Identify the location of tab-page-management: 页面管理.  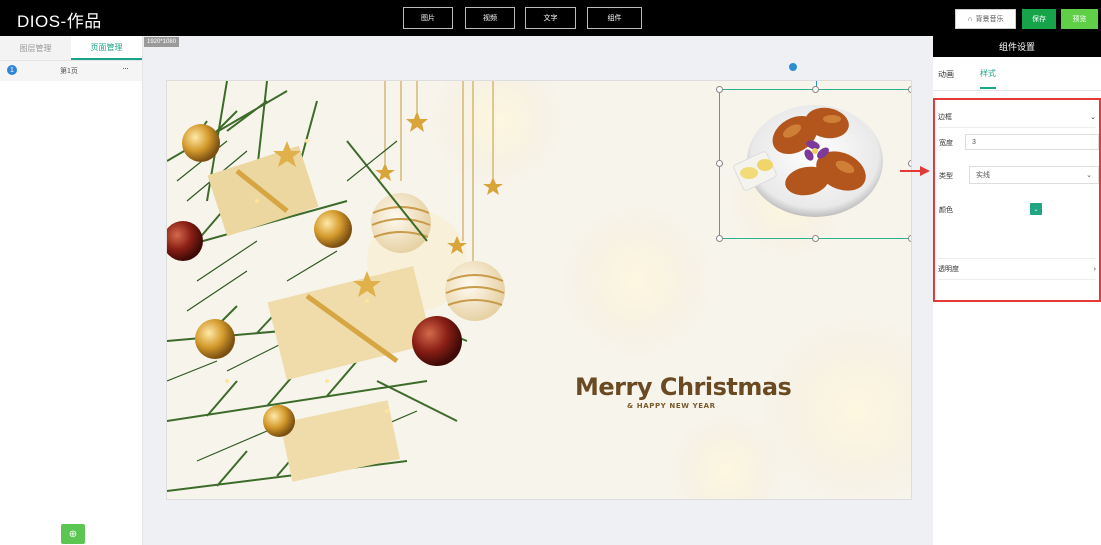
(106, 48).